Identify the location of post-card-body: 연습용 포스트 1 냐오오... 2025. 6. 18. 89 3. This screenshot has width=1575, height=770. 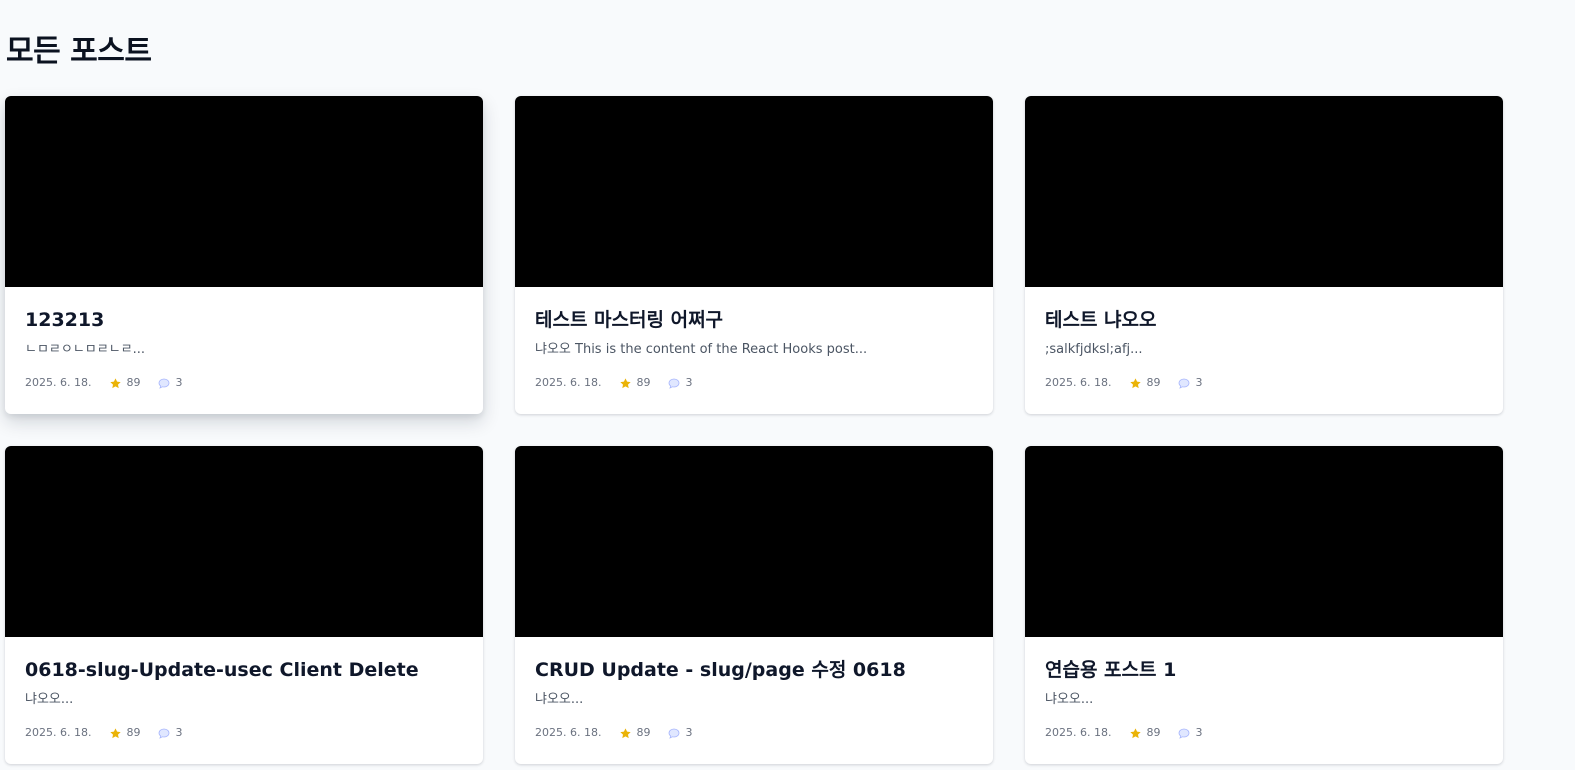
(1264, 689).